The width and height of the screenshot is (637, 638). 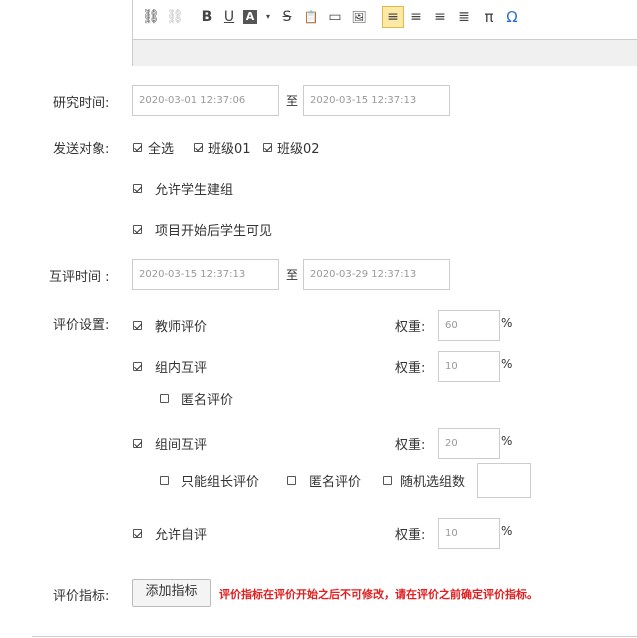 I want to click on class01-checkbox, so click(x=198, y=147).